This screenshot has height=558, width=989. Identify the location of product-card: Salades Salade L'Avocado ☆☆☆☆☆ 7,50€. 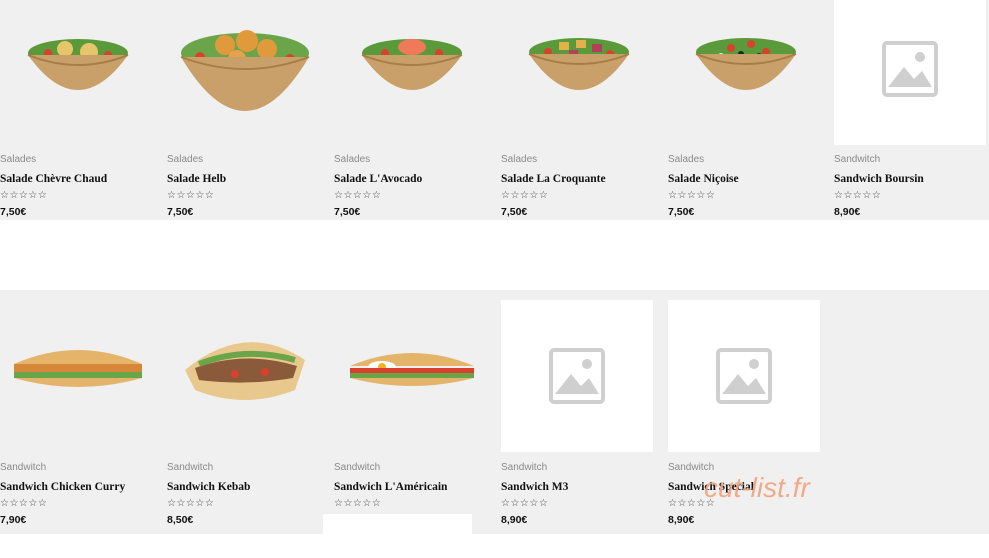
(411, 110).